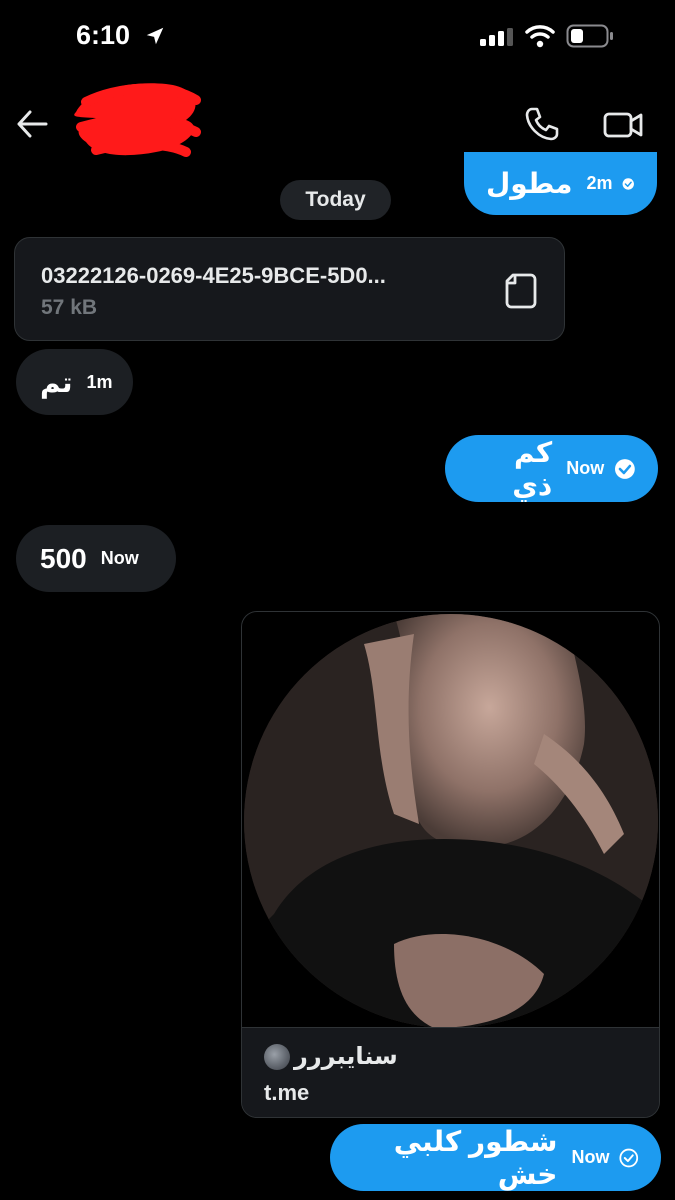  I want to click on message-text: تم, so click(56, 382).